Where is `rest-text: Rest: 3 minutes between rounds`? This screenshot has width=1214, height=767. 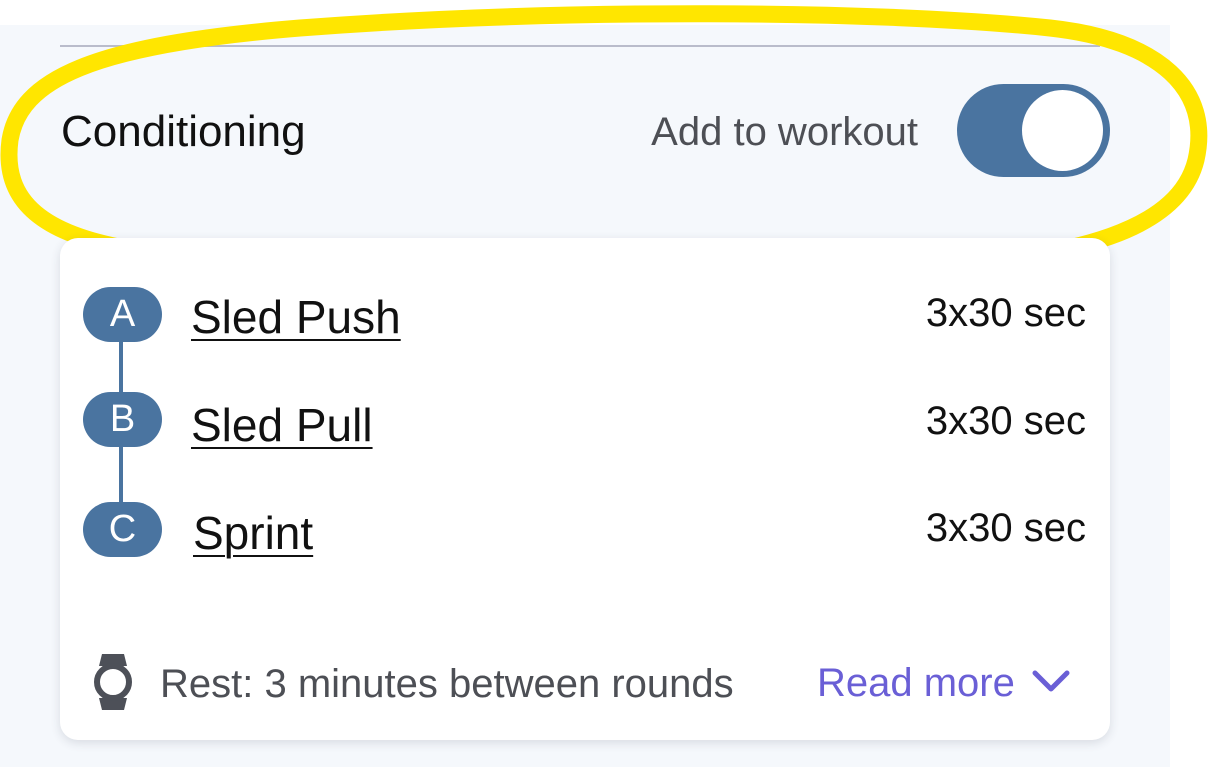
rest-text: Rest: 3 minutes between rounds is located at coordinates (447, 684).